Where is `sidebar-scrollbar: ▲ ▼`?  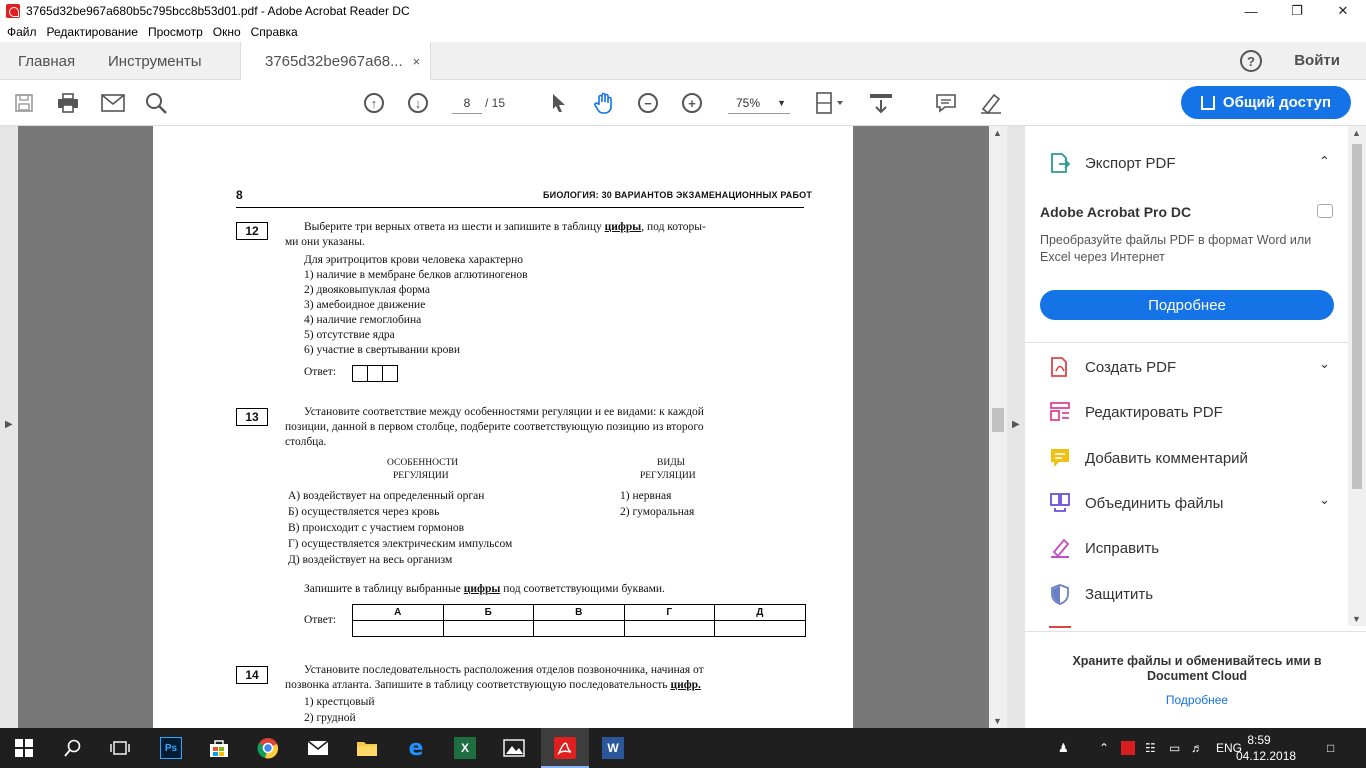
sidebar-scrollbar: ▲ ▼ is located at coordinates (1357, 376).